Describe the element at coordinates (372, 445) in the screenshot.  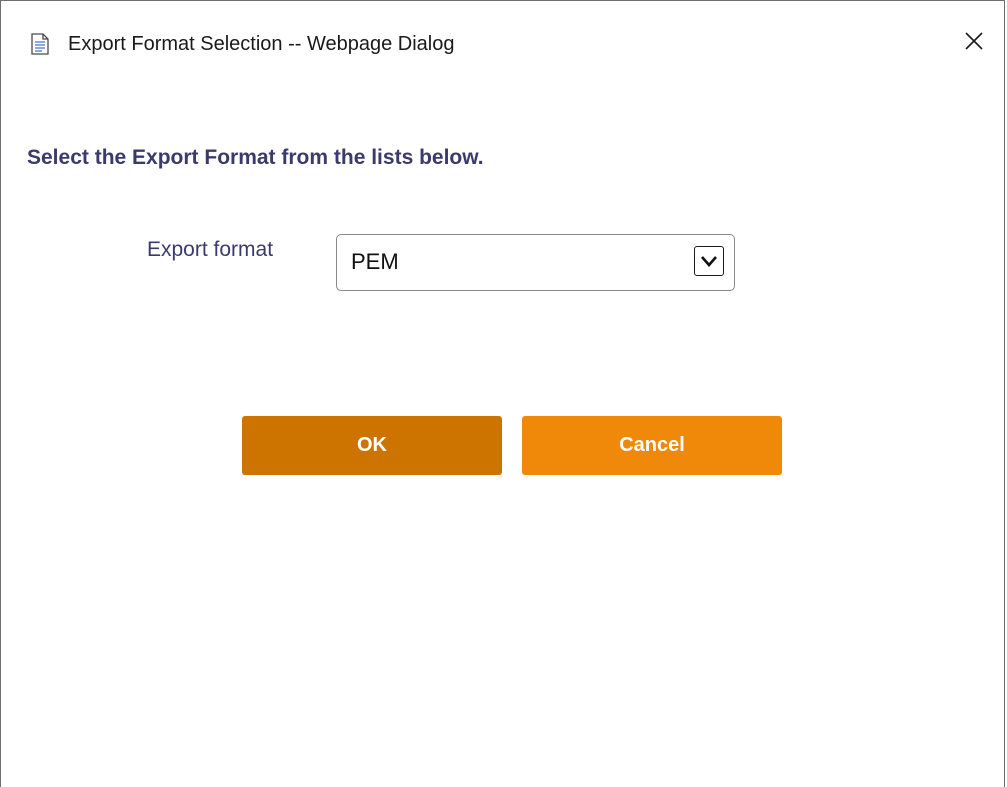
I see `ok-button: OK` at that location.